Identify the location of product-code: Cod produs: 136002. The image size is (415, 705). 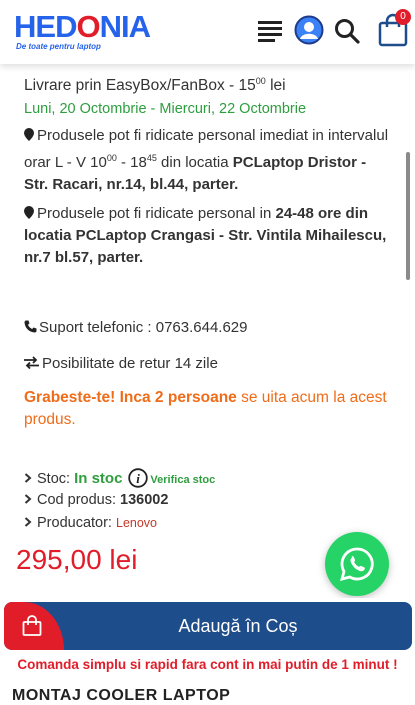
(96, 500).